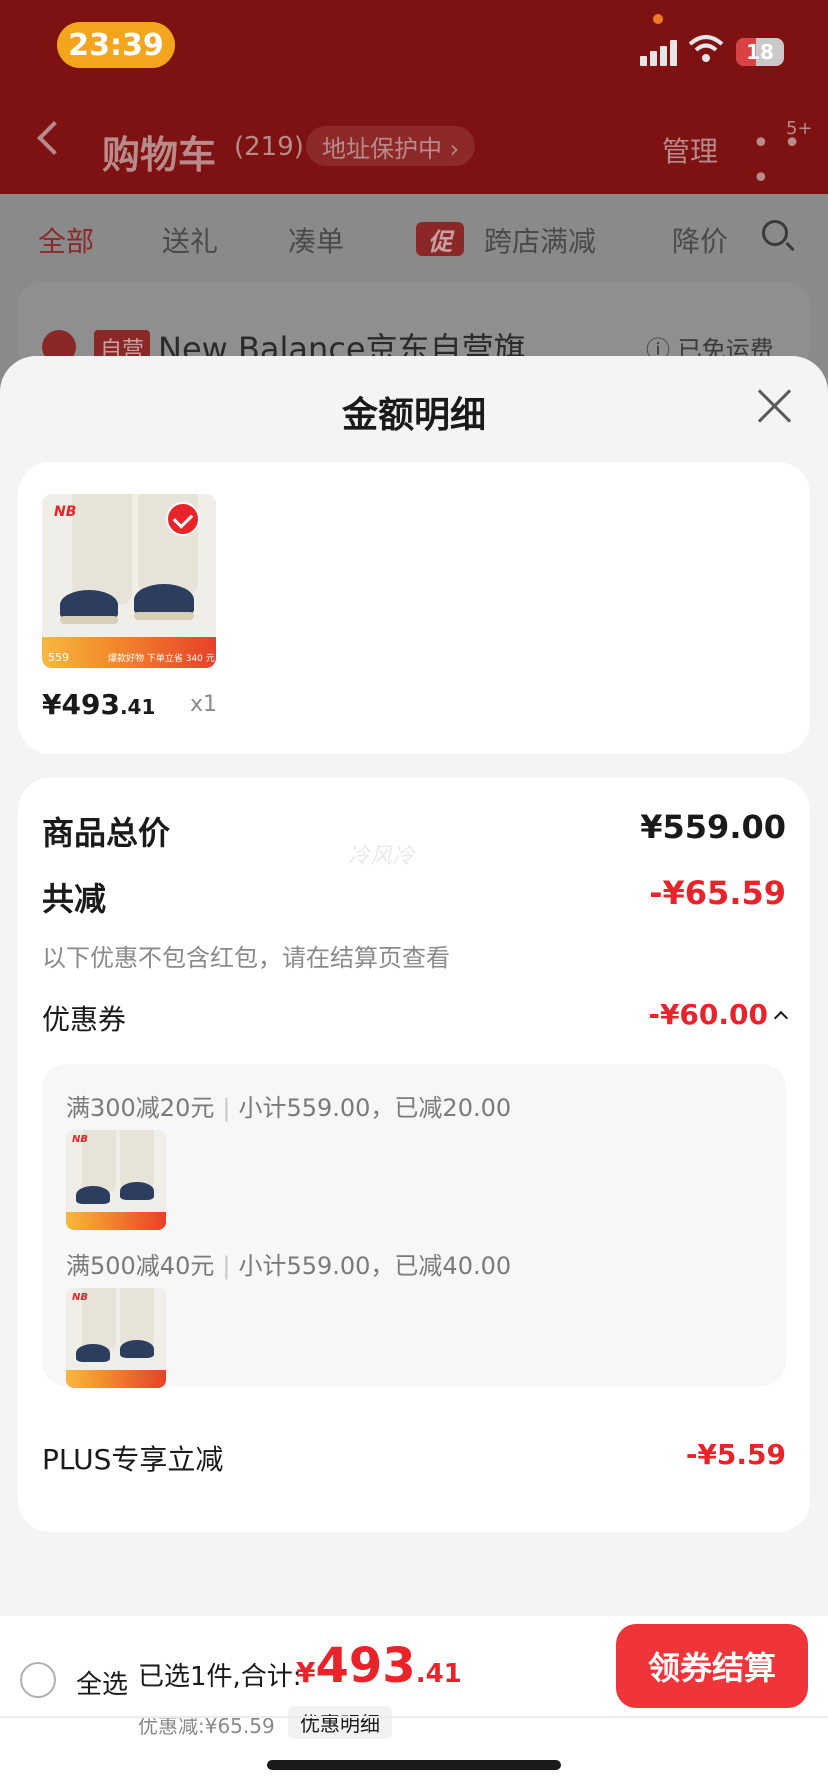 This screenshot has height=1792, width=828. What do you see at coordinates (246, 958) in the screenshot?
I see `discount-note: 以下优惠不包含红包，请在结算页查看` at bounding box center [246, 958].